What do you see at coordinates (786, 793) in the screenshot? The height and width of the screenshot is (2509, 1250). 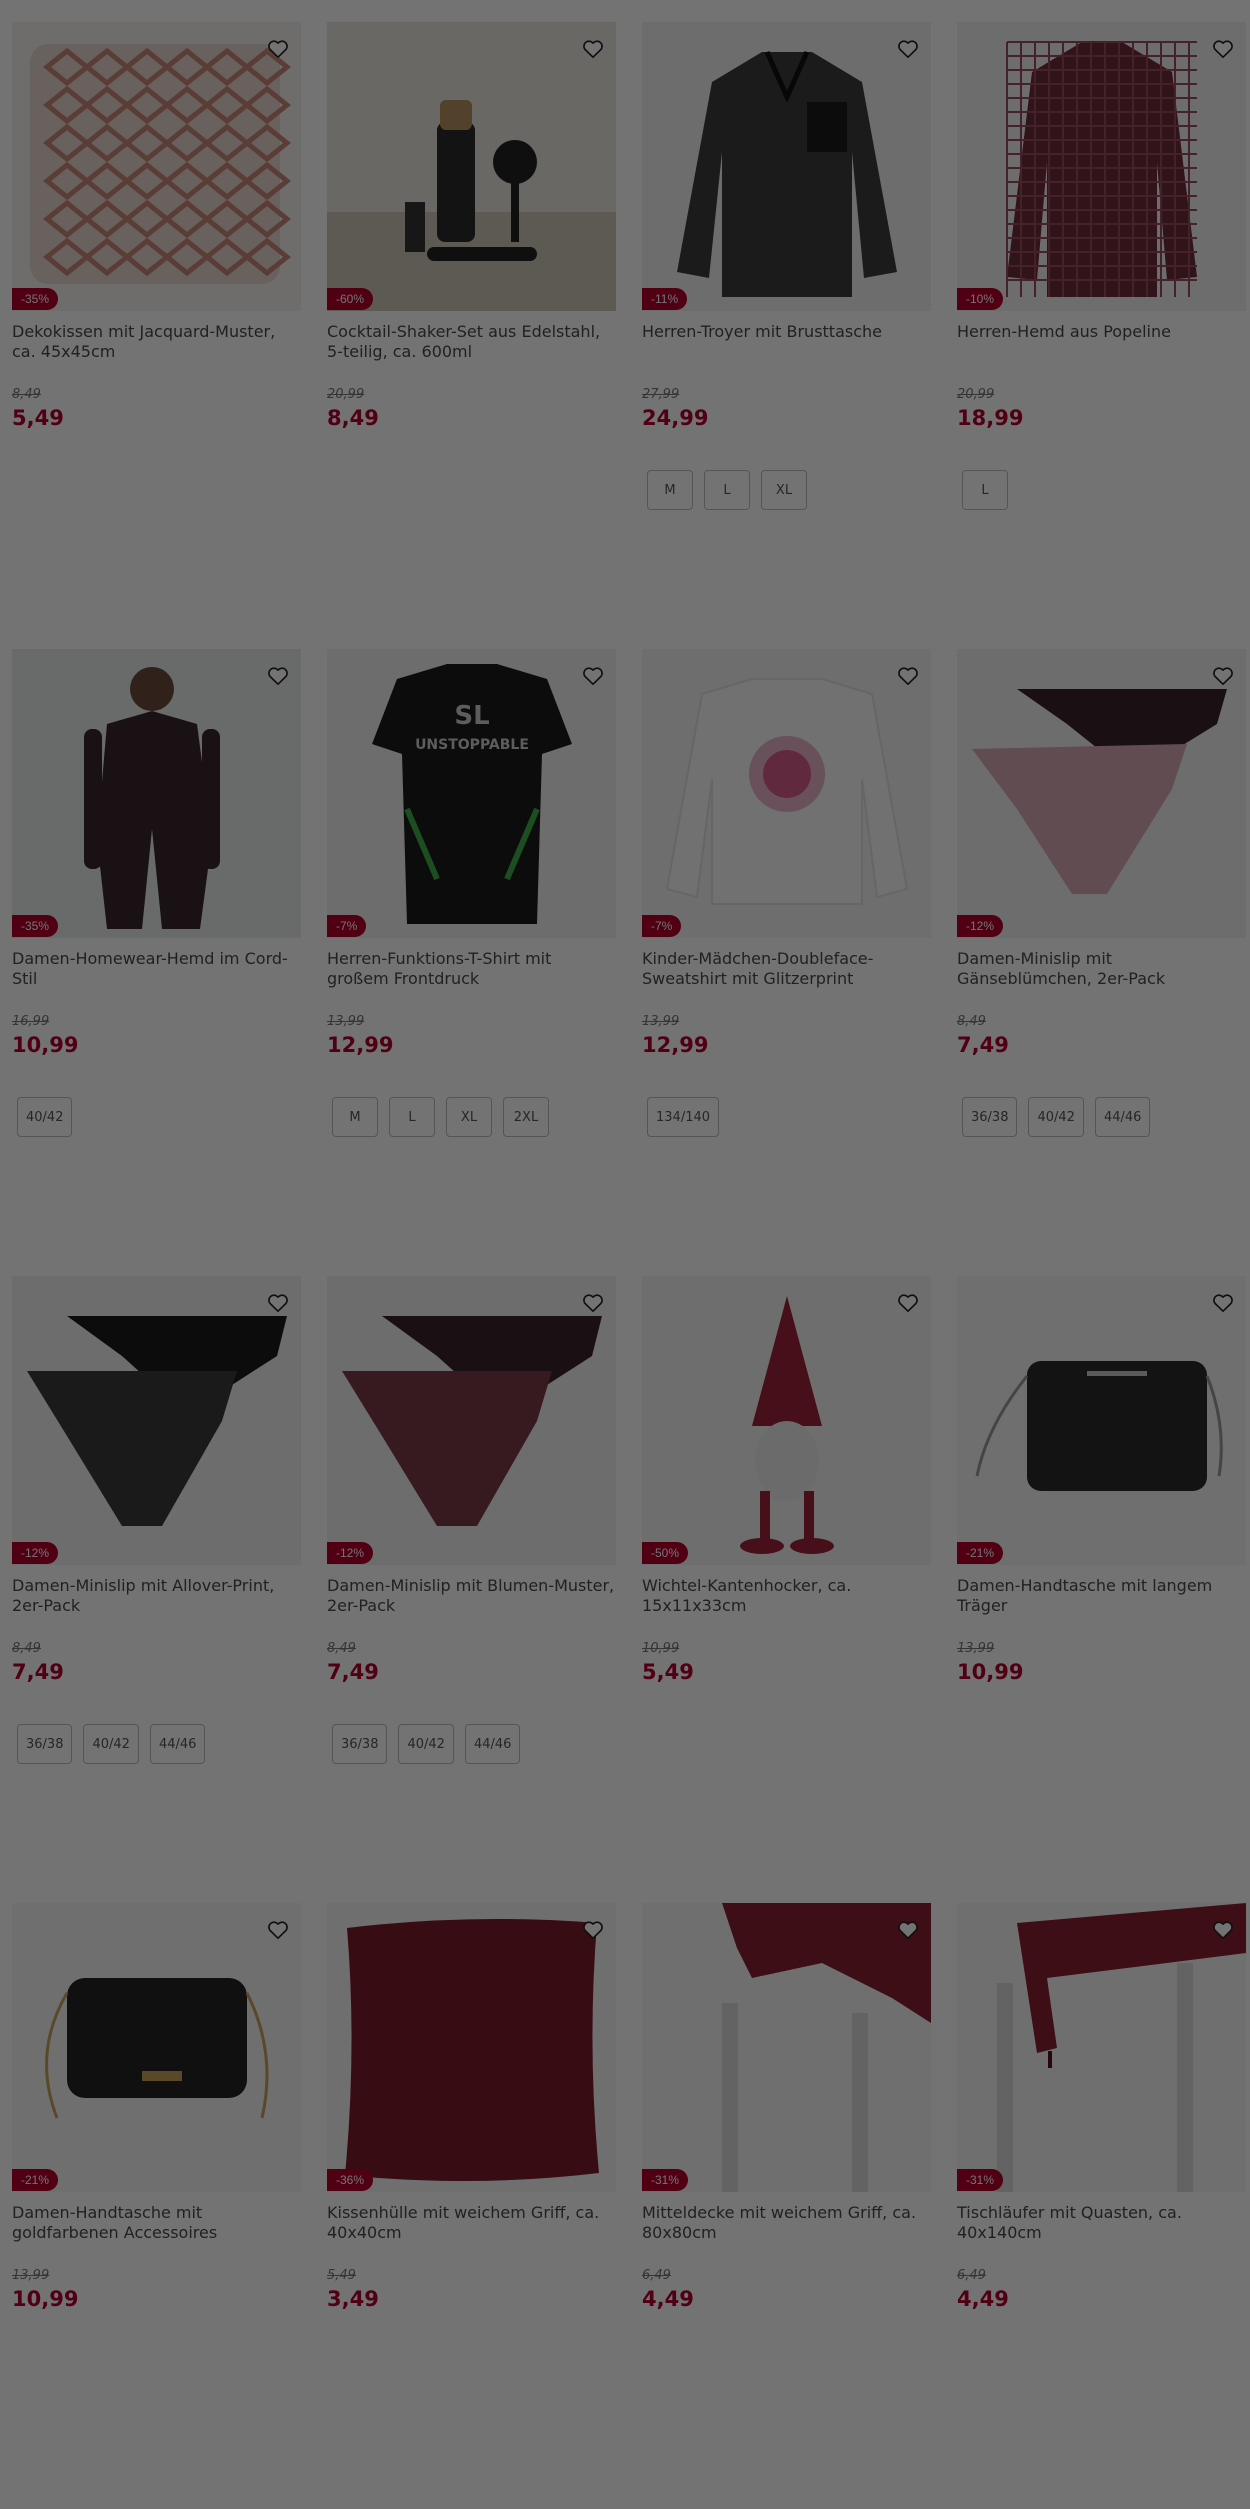 I see `product-image: -7%` at bounding box center [786, 793].